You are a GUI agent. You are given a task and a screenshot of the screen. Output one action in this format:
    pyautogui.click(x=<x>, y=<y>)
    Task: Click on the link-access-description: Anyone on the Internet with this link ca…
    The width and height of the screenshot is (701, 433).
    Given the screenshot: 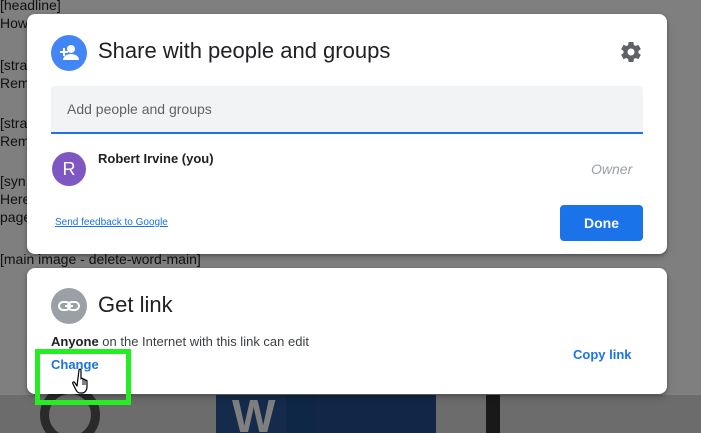 What is the action you would take?
    pyautogui.click(x=180, y=341)
    